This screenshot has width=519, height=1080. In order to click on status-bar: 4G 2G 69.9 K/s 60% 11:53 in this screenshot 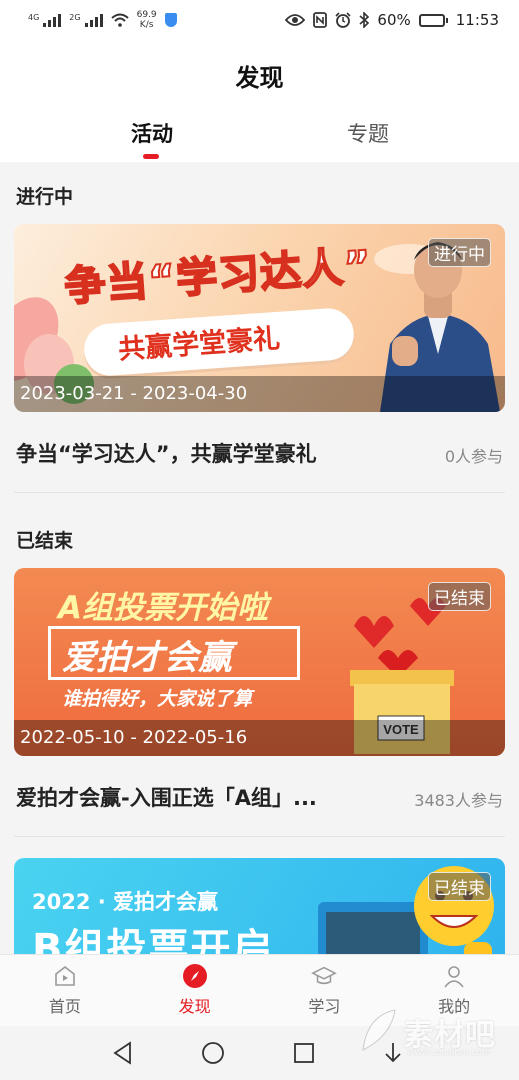, I will do `click(259, 20)`.